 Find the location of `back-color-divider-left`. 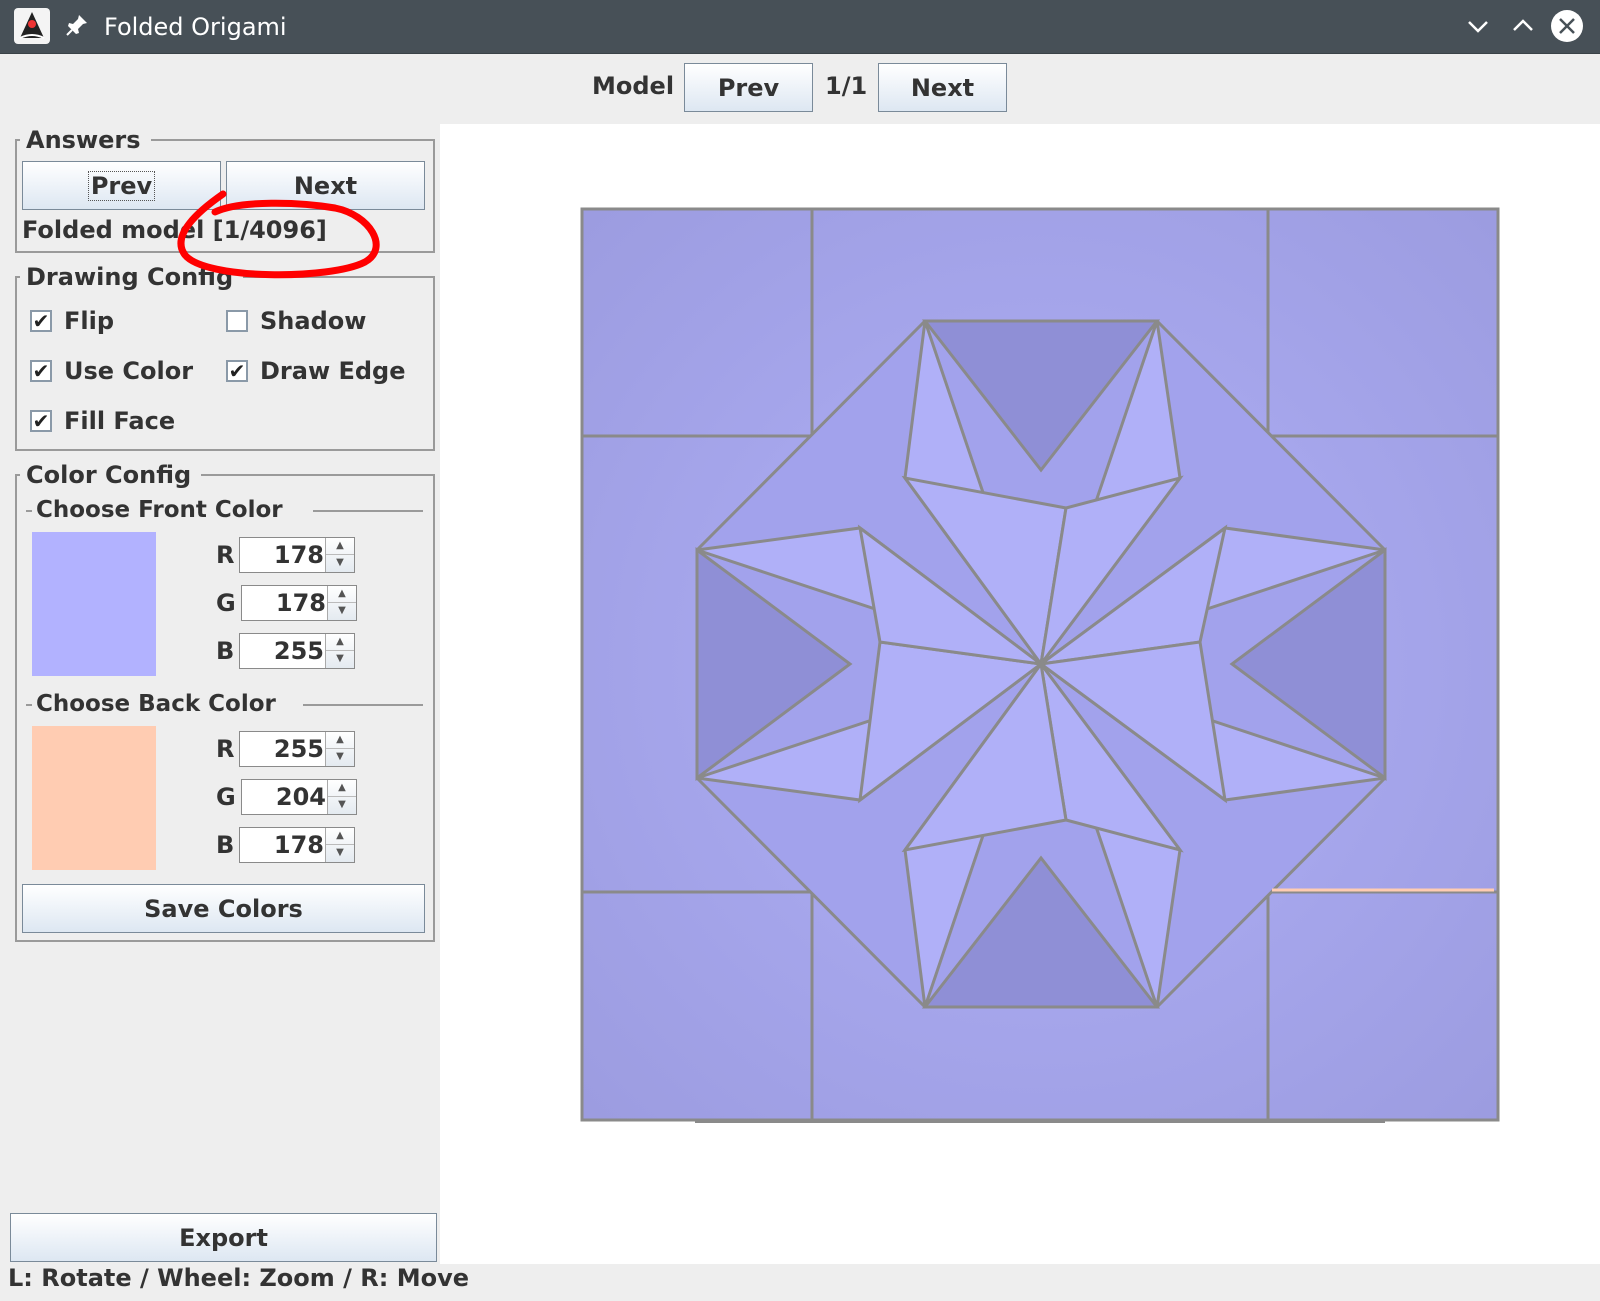

back-color-divider-left is located at coordinates (29, 705).